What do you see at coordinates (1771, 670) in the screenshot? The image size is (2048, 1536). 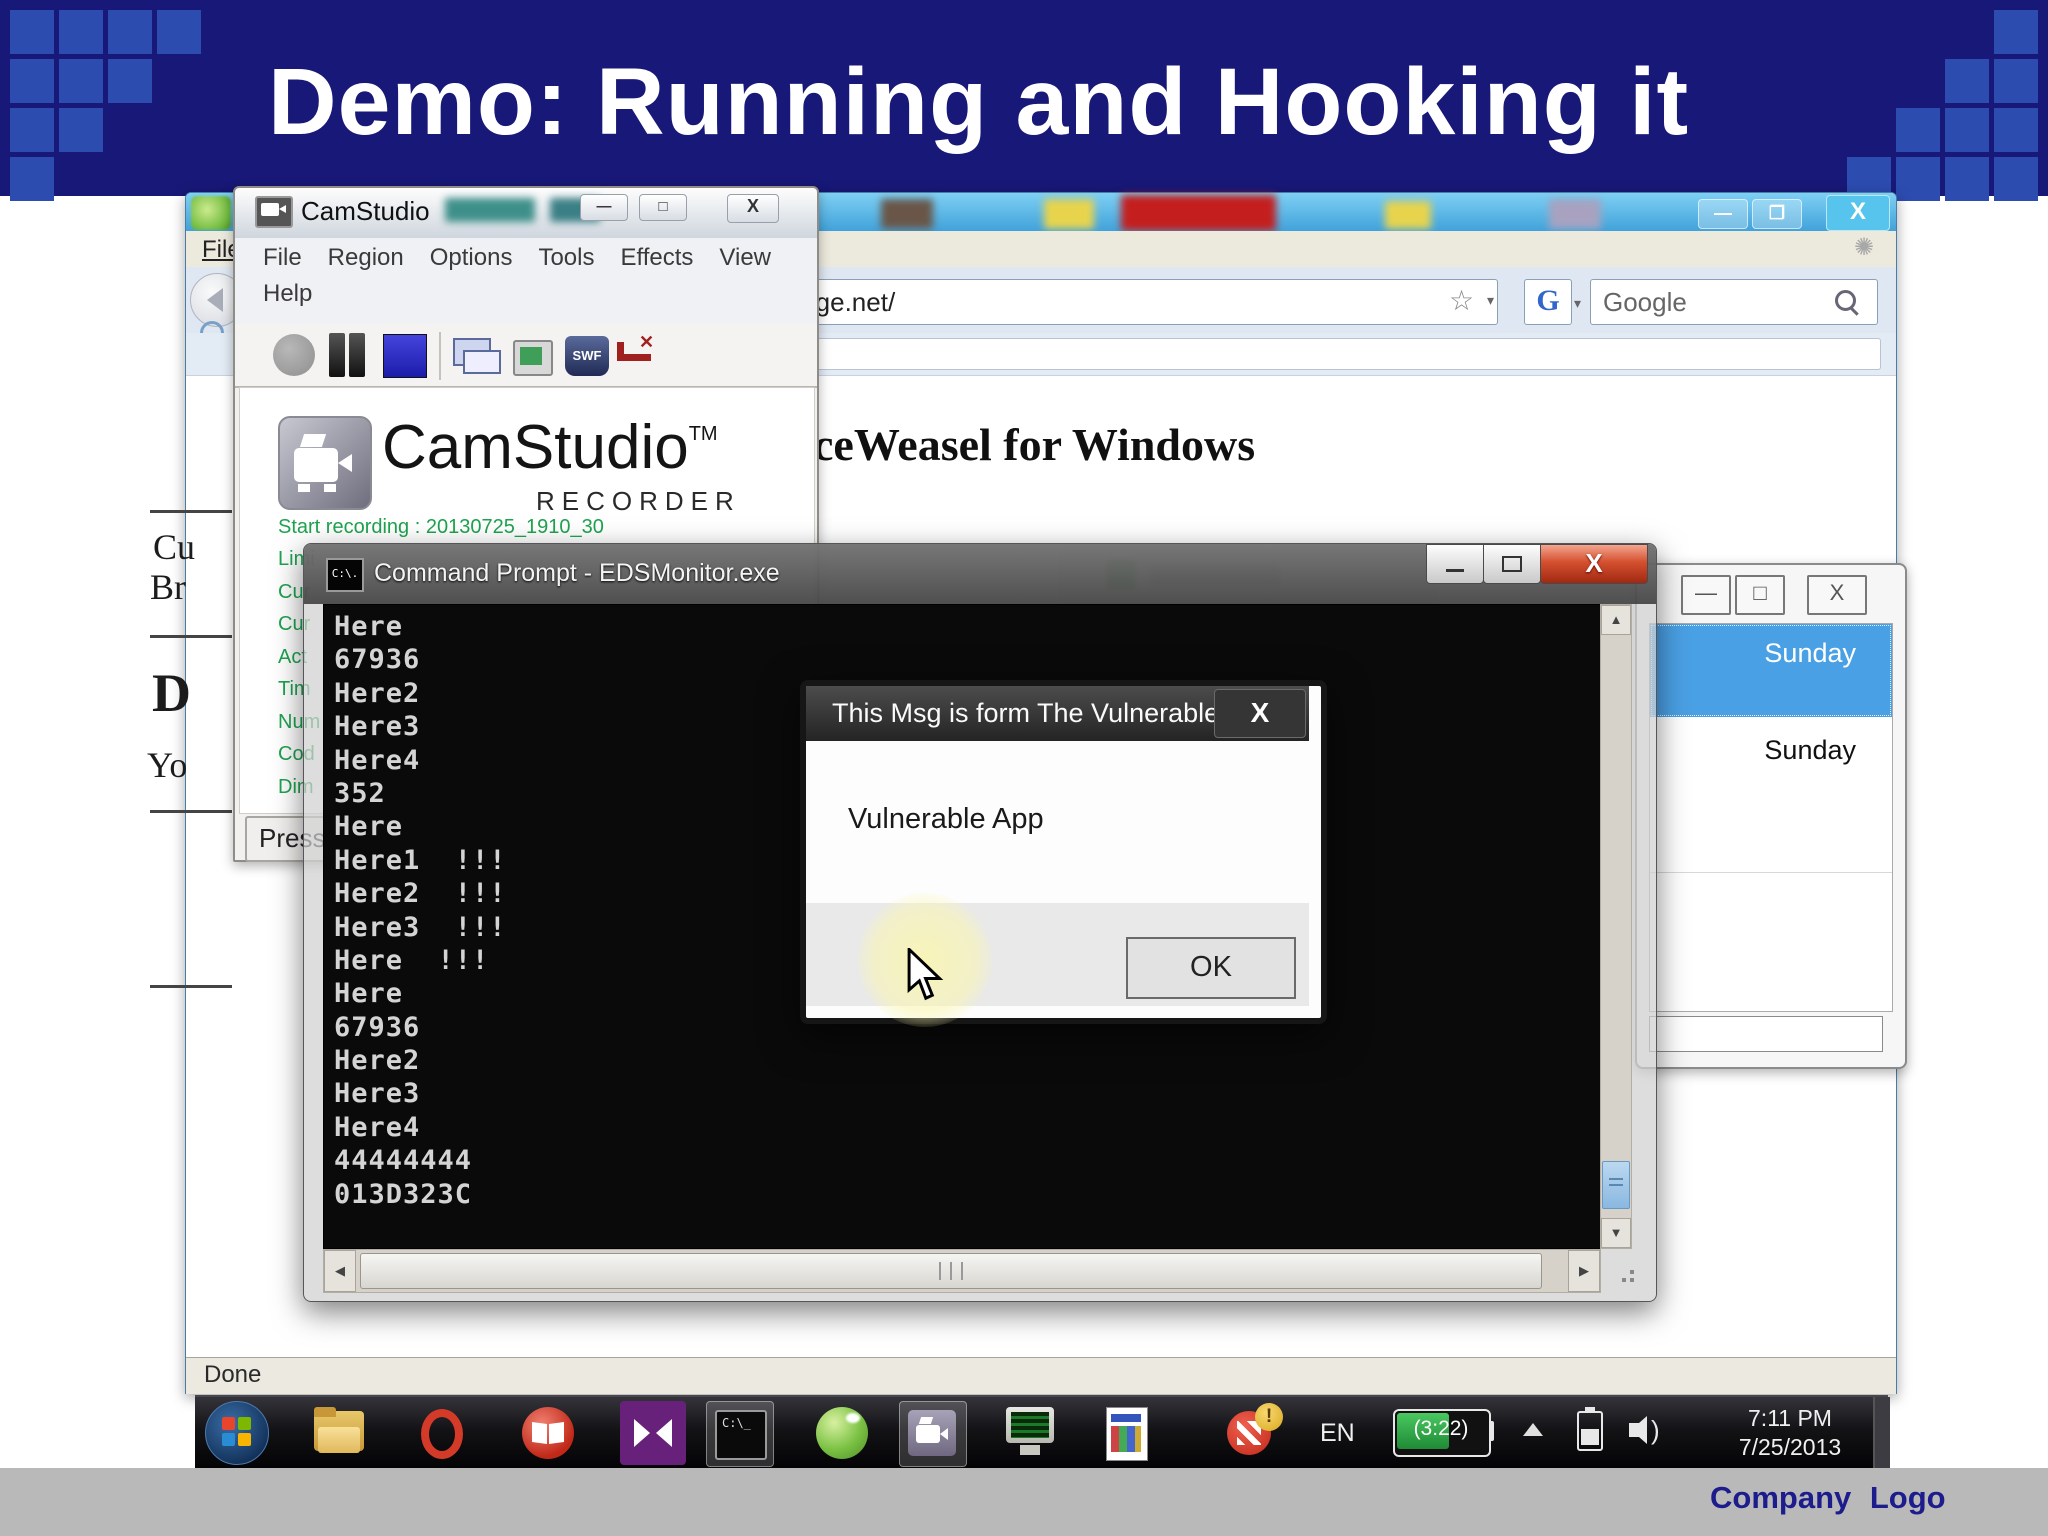 I see `list-item-selected: Sunday` at bounding box center [1771, 670].